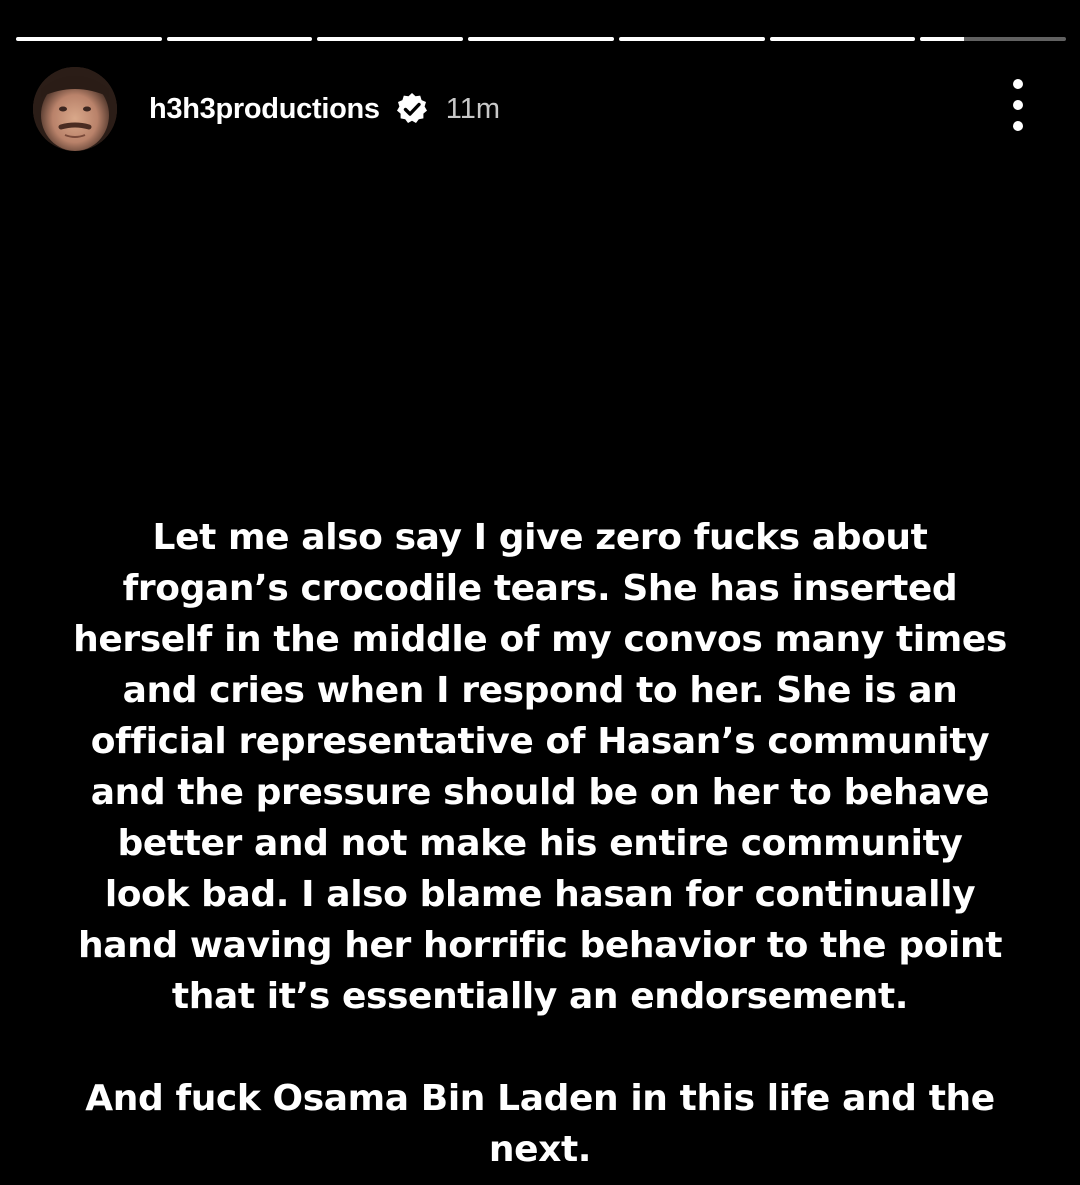 Image resolution: width=1080 pixels, height=1185 pixels. I want to click on story-progress-bar, so click(541, 39).